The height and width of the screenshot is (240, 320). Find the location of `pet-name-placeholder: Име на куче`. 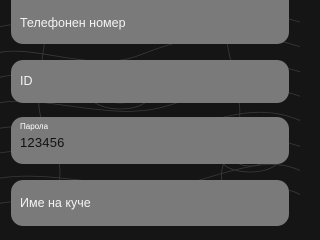

pet-name-placeholder: Име на куче is located at coordinates (55, 203).